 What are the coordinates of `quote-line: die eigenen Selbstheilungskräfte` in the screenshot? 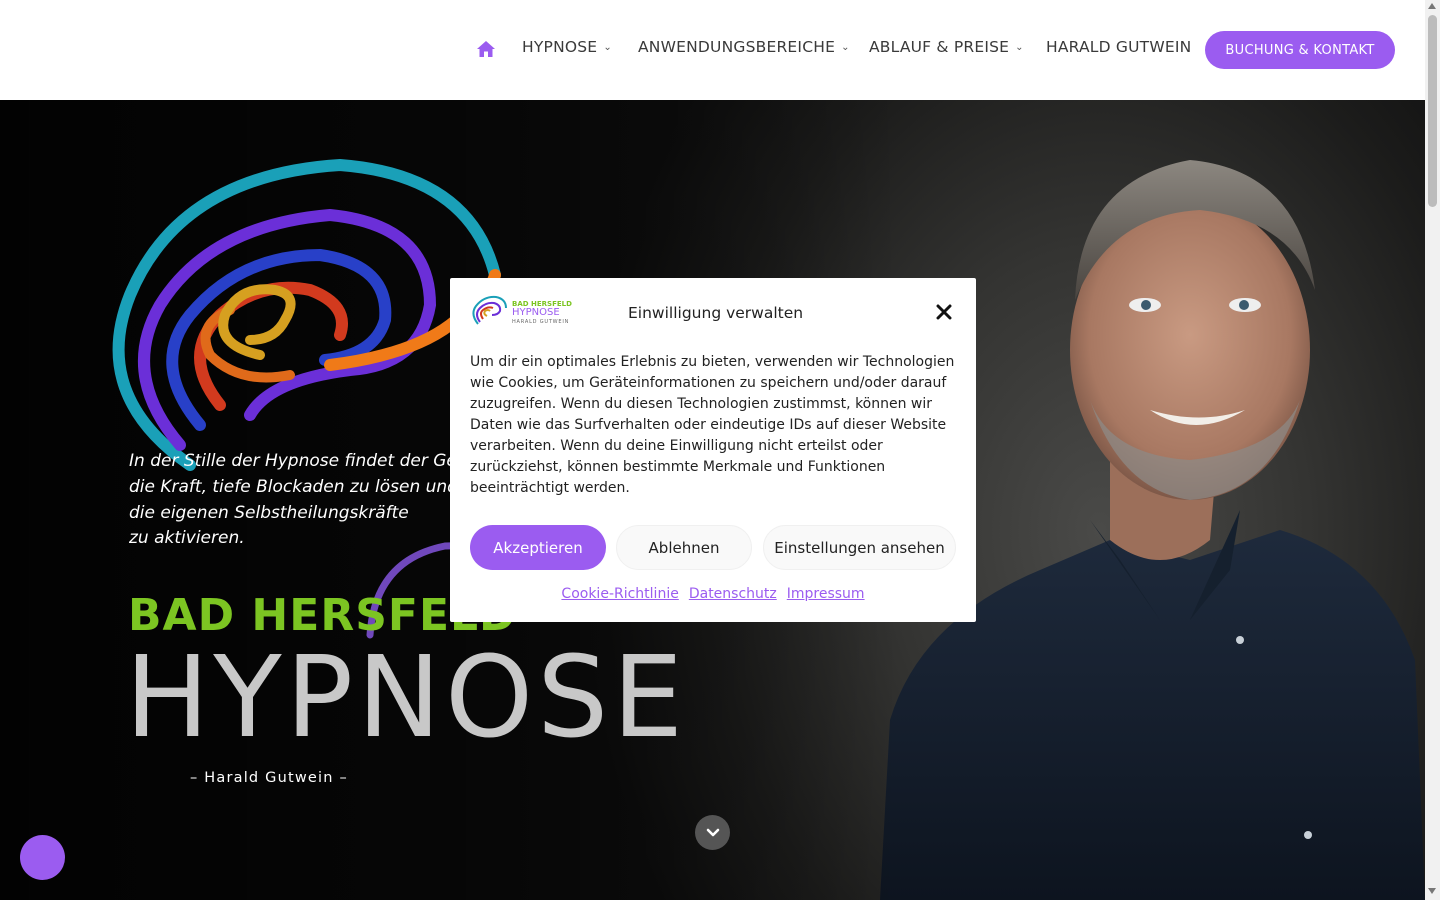 It's located at (269, 512).